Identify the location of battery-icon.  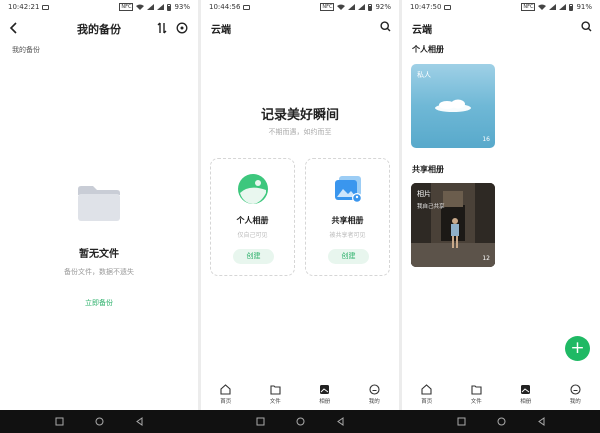
(571, 7).